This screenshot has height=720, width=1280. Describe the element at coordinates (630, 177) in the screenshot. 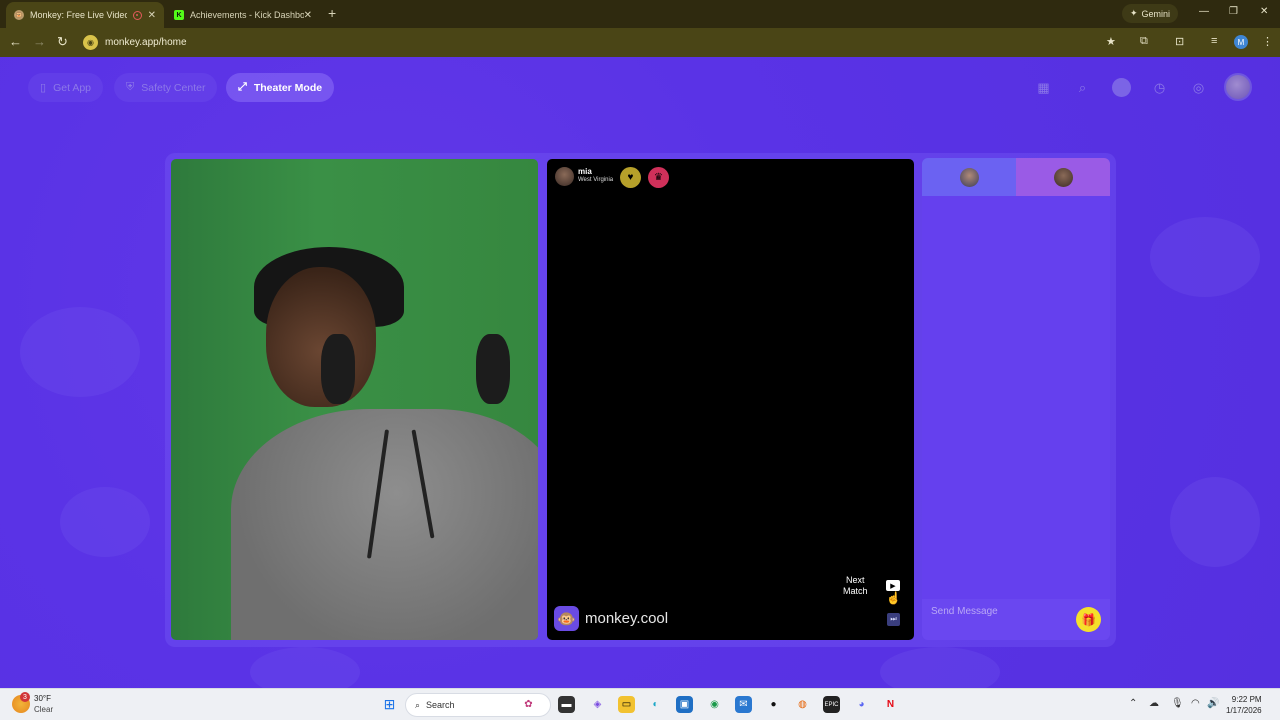

I see `heart-badge-icon: ♥` at that location.